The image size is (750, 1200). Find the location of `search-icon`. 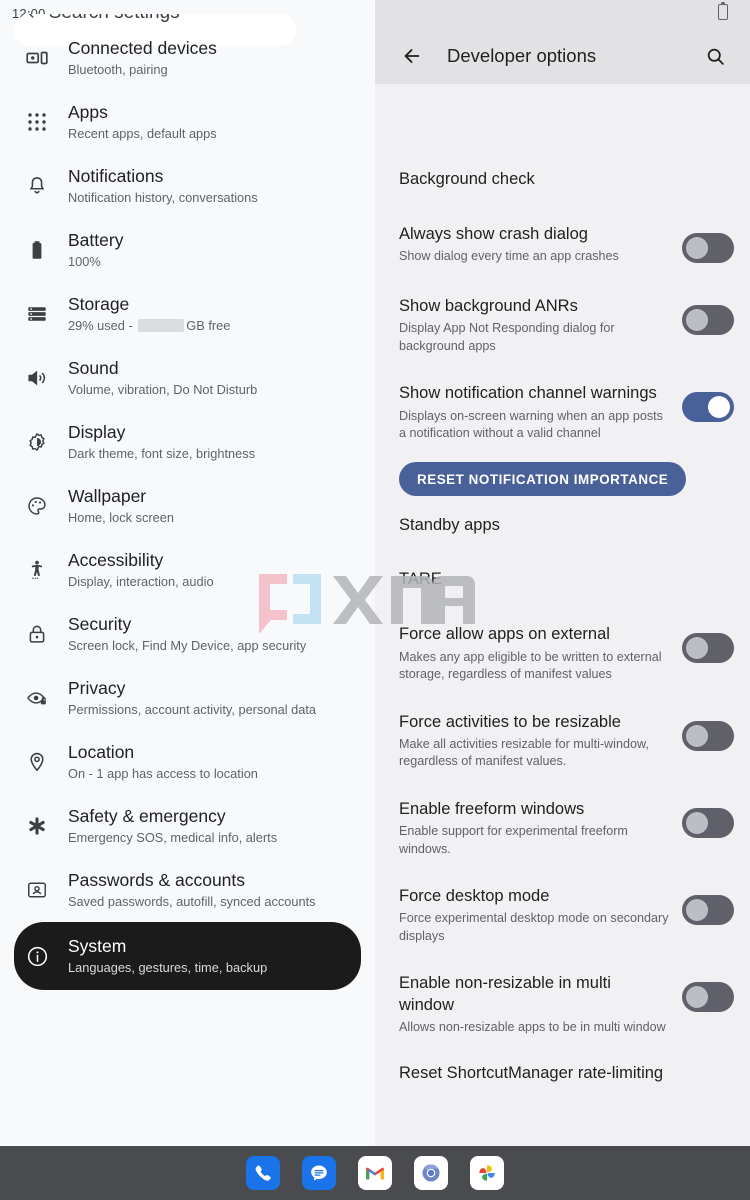

search-icon is located at coordinates (715, 56).